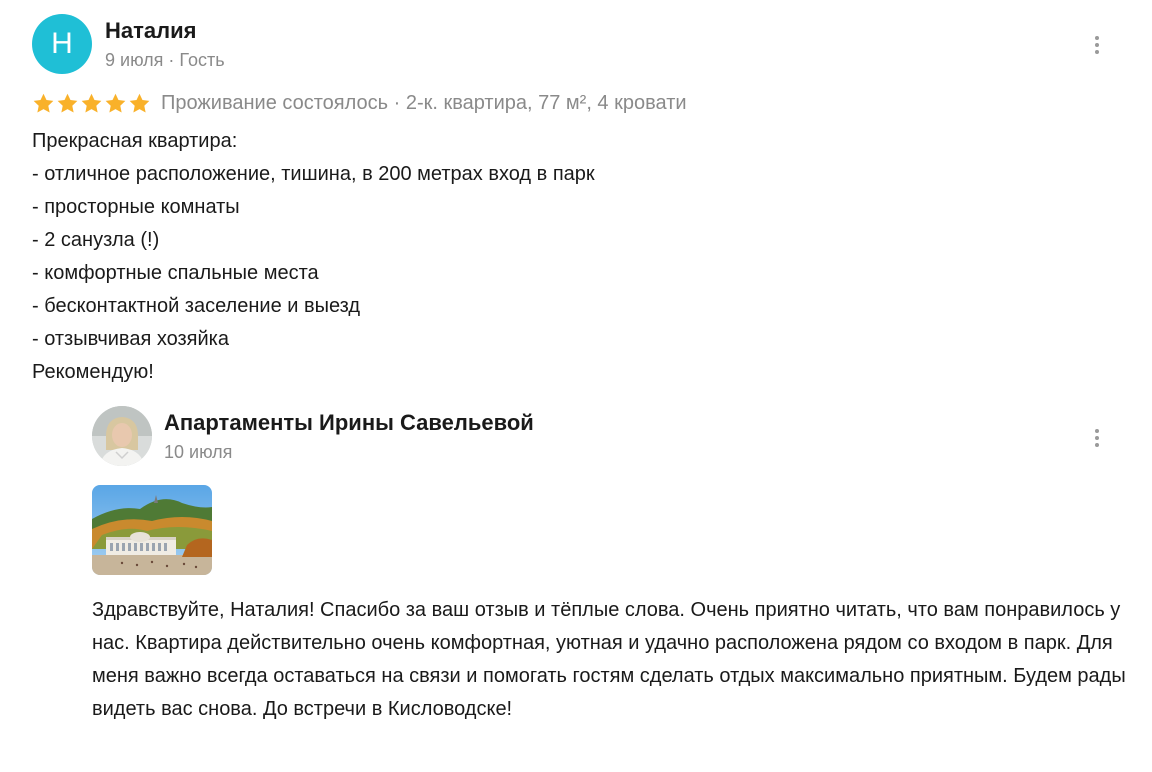 The image size is (1152, 772). I want to click on review-date-meta: 9 июля · Гость, so click(165, 60).